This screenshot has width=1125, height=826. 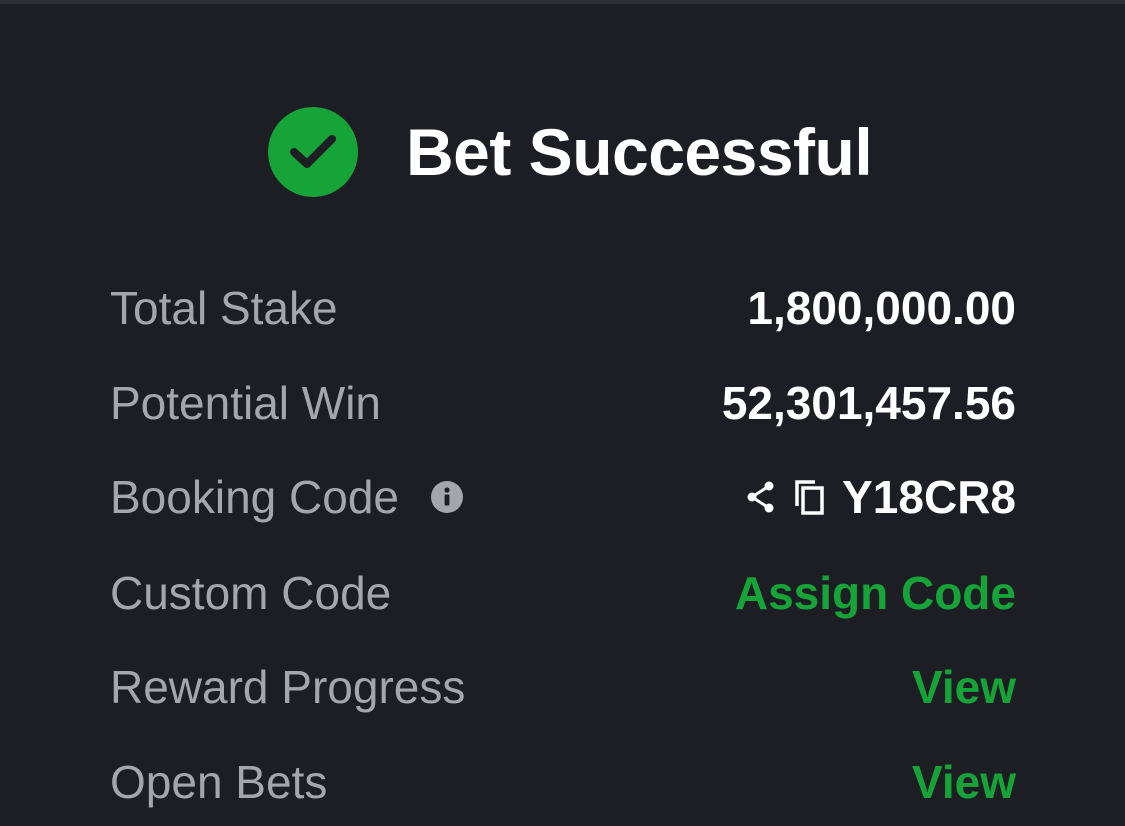 What do you see at coordinates (761, 497) in the screenshot?
I see `share-icon` at bounding box center [761, 497].